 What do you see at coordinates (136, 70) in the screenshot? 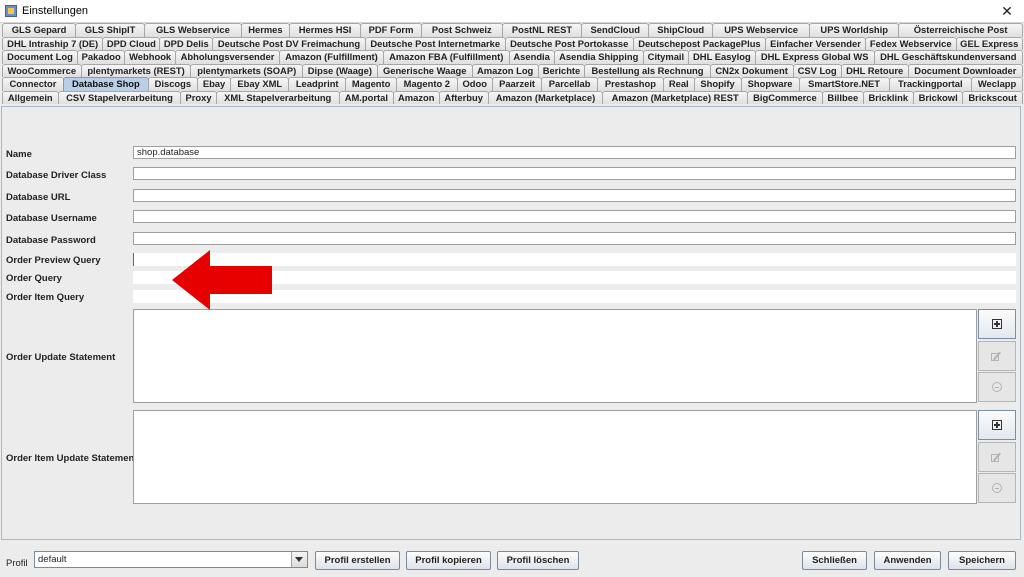
I see `tab-plentymarkets-rest: plentymarkets (REST)` at bounding box center [136, 70].